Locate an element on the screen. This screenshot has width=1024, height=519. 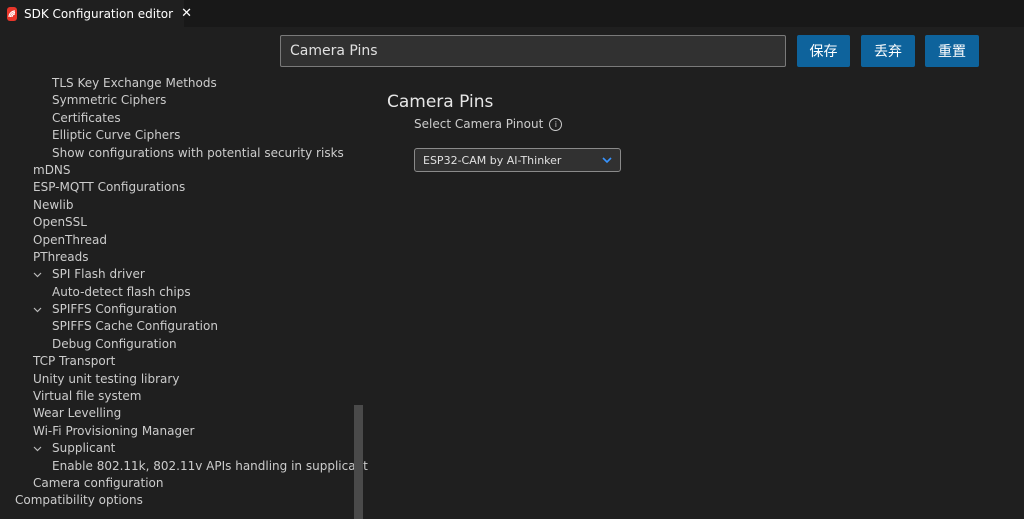
tree-item: ESP-MQTT Configurations is located at coordinates (176, 187).